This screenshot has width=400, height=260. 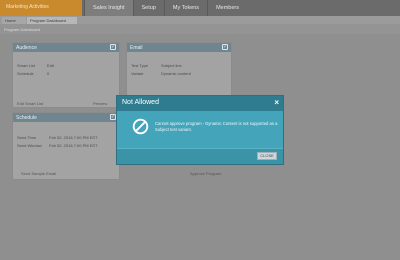 What do you see at coordinates (140, 102) in the screenshot?
I see `dialog-title: Not Allowed` at bounding box center [140, 102].